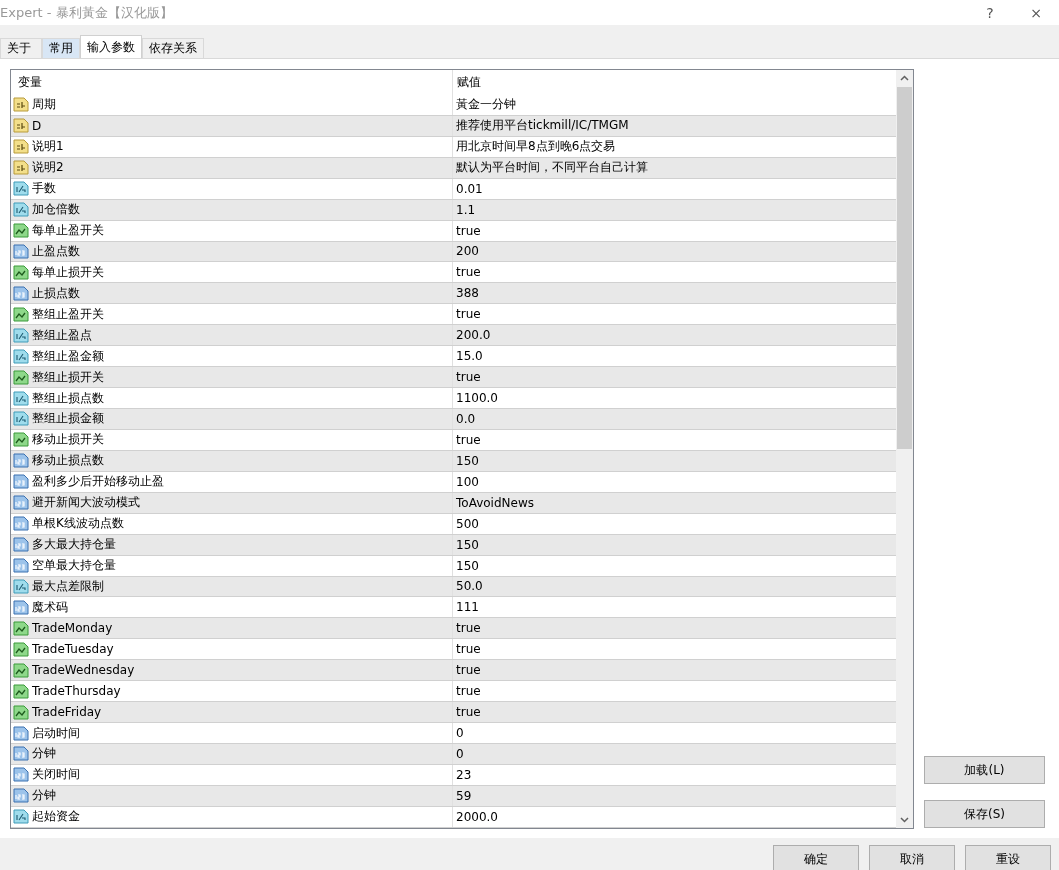 The width and height of the screenshot is (1059, 870). What do you see at coordinates (111, 46) in the screenshot?
I see `tab: 输入参数` at bounding box center [111, 46].